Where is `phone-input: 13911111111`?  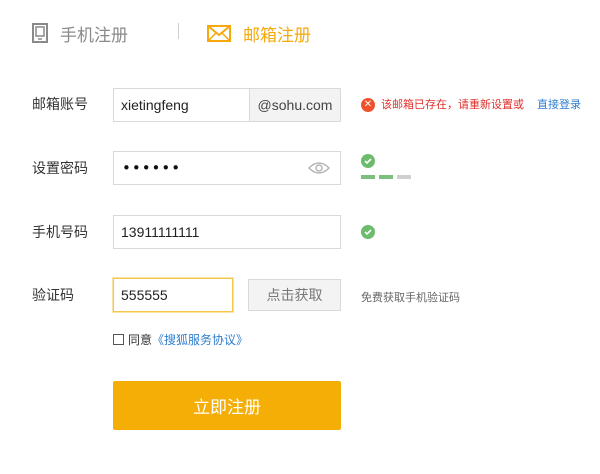
phone-input: 13911111111 is located at coordinates (227, 232).